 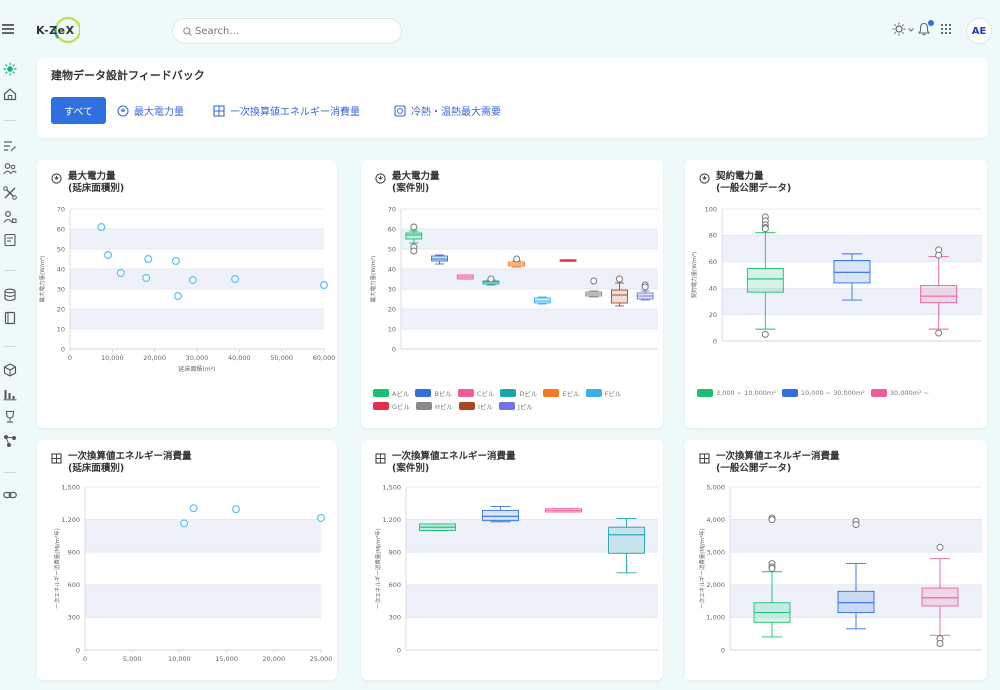 I want to click on trophy-icon, so click(x=10, y=417).